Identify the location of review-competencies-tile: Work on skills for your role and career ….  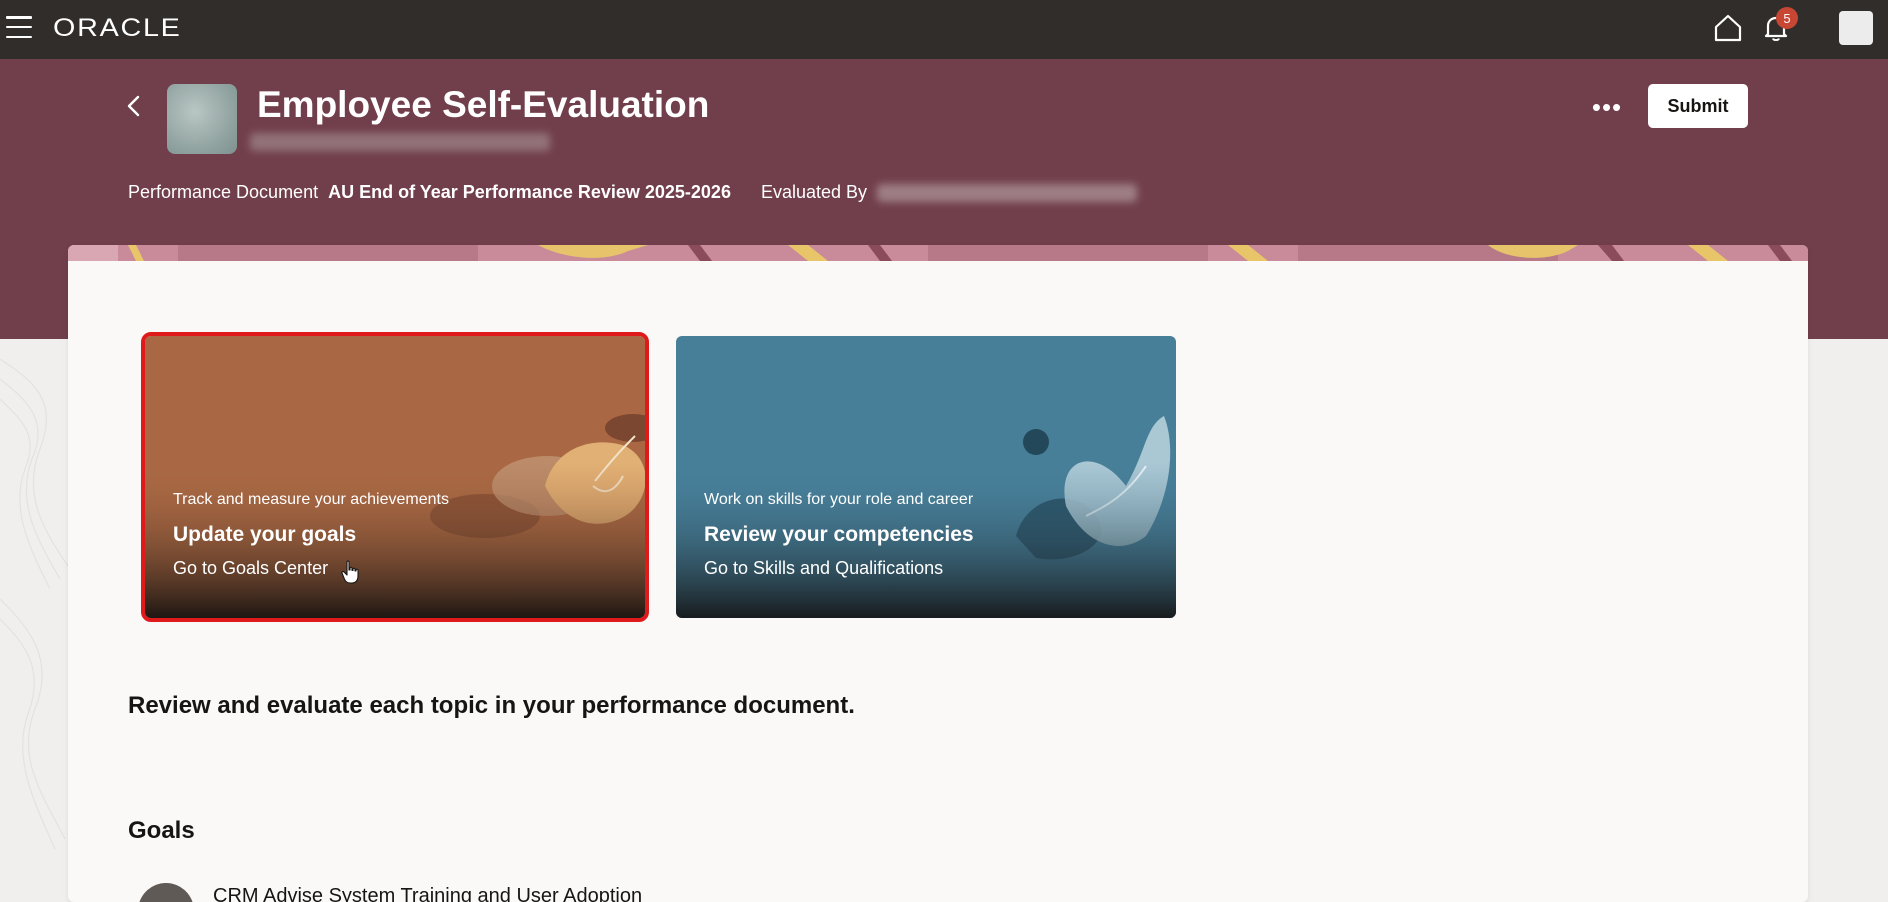
(926, 477).